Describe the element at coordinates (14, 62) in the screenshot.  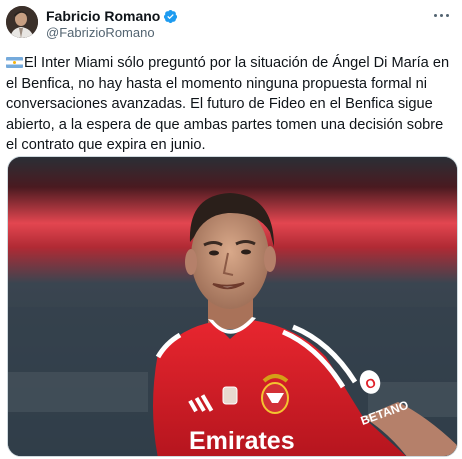
I see `argentina-flag-icon` at that location.